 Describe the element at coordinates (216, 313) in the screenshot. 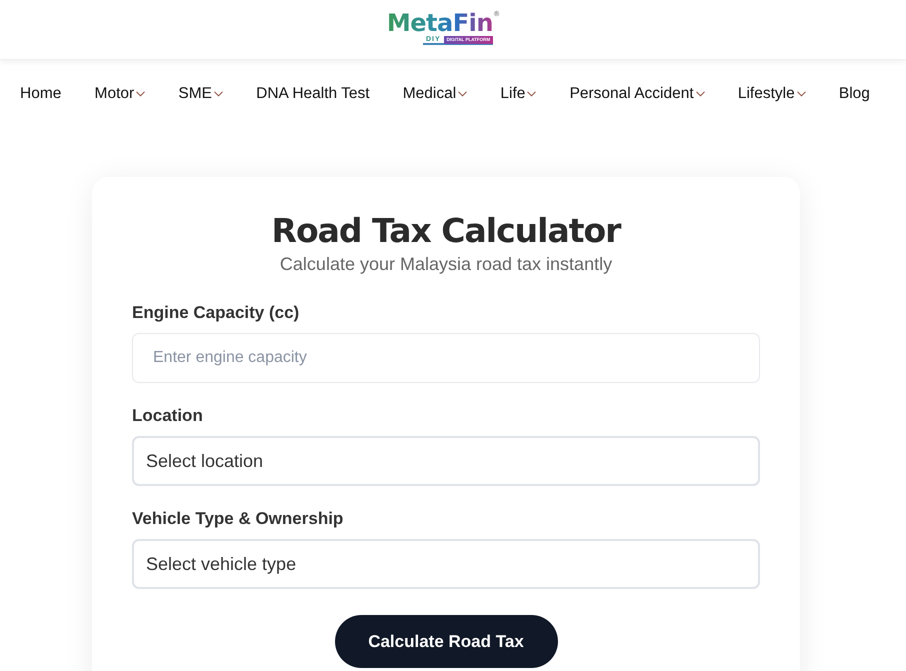

I see `field-label: Engine Capacity (cc)` at that location.